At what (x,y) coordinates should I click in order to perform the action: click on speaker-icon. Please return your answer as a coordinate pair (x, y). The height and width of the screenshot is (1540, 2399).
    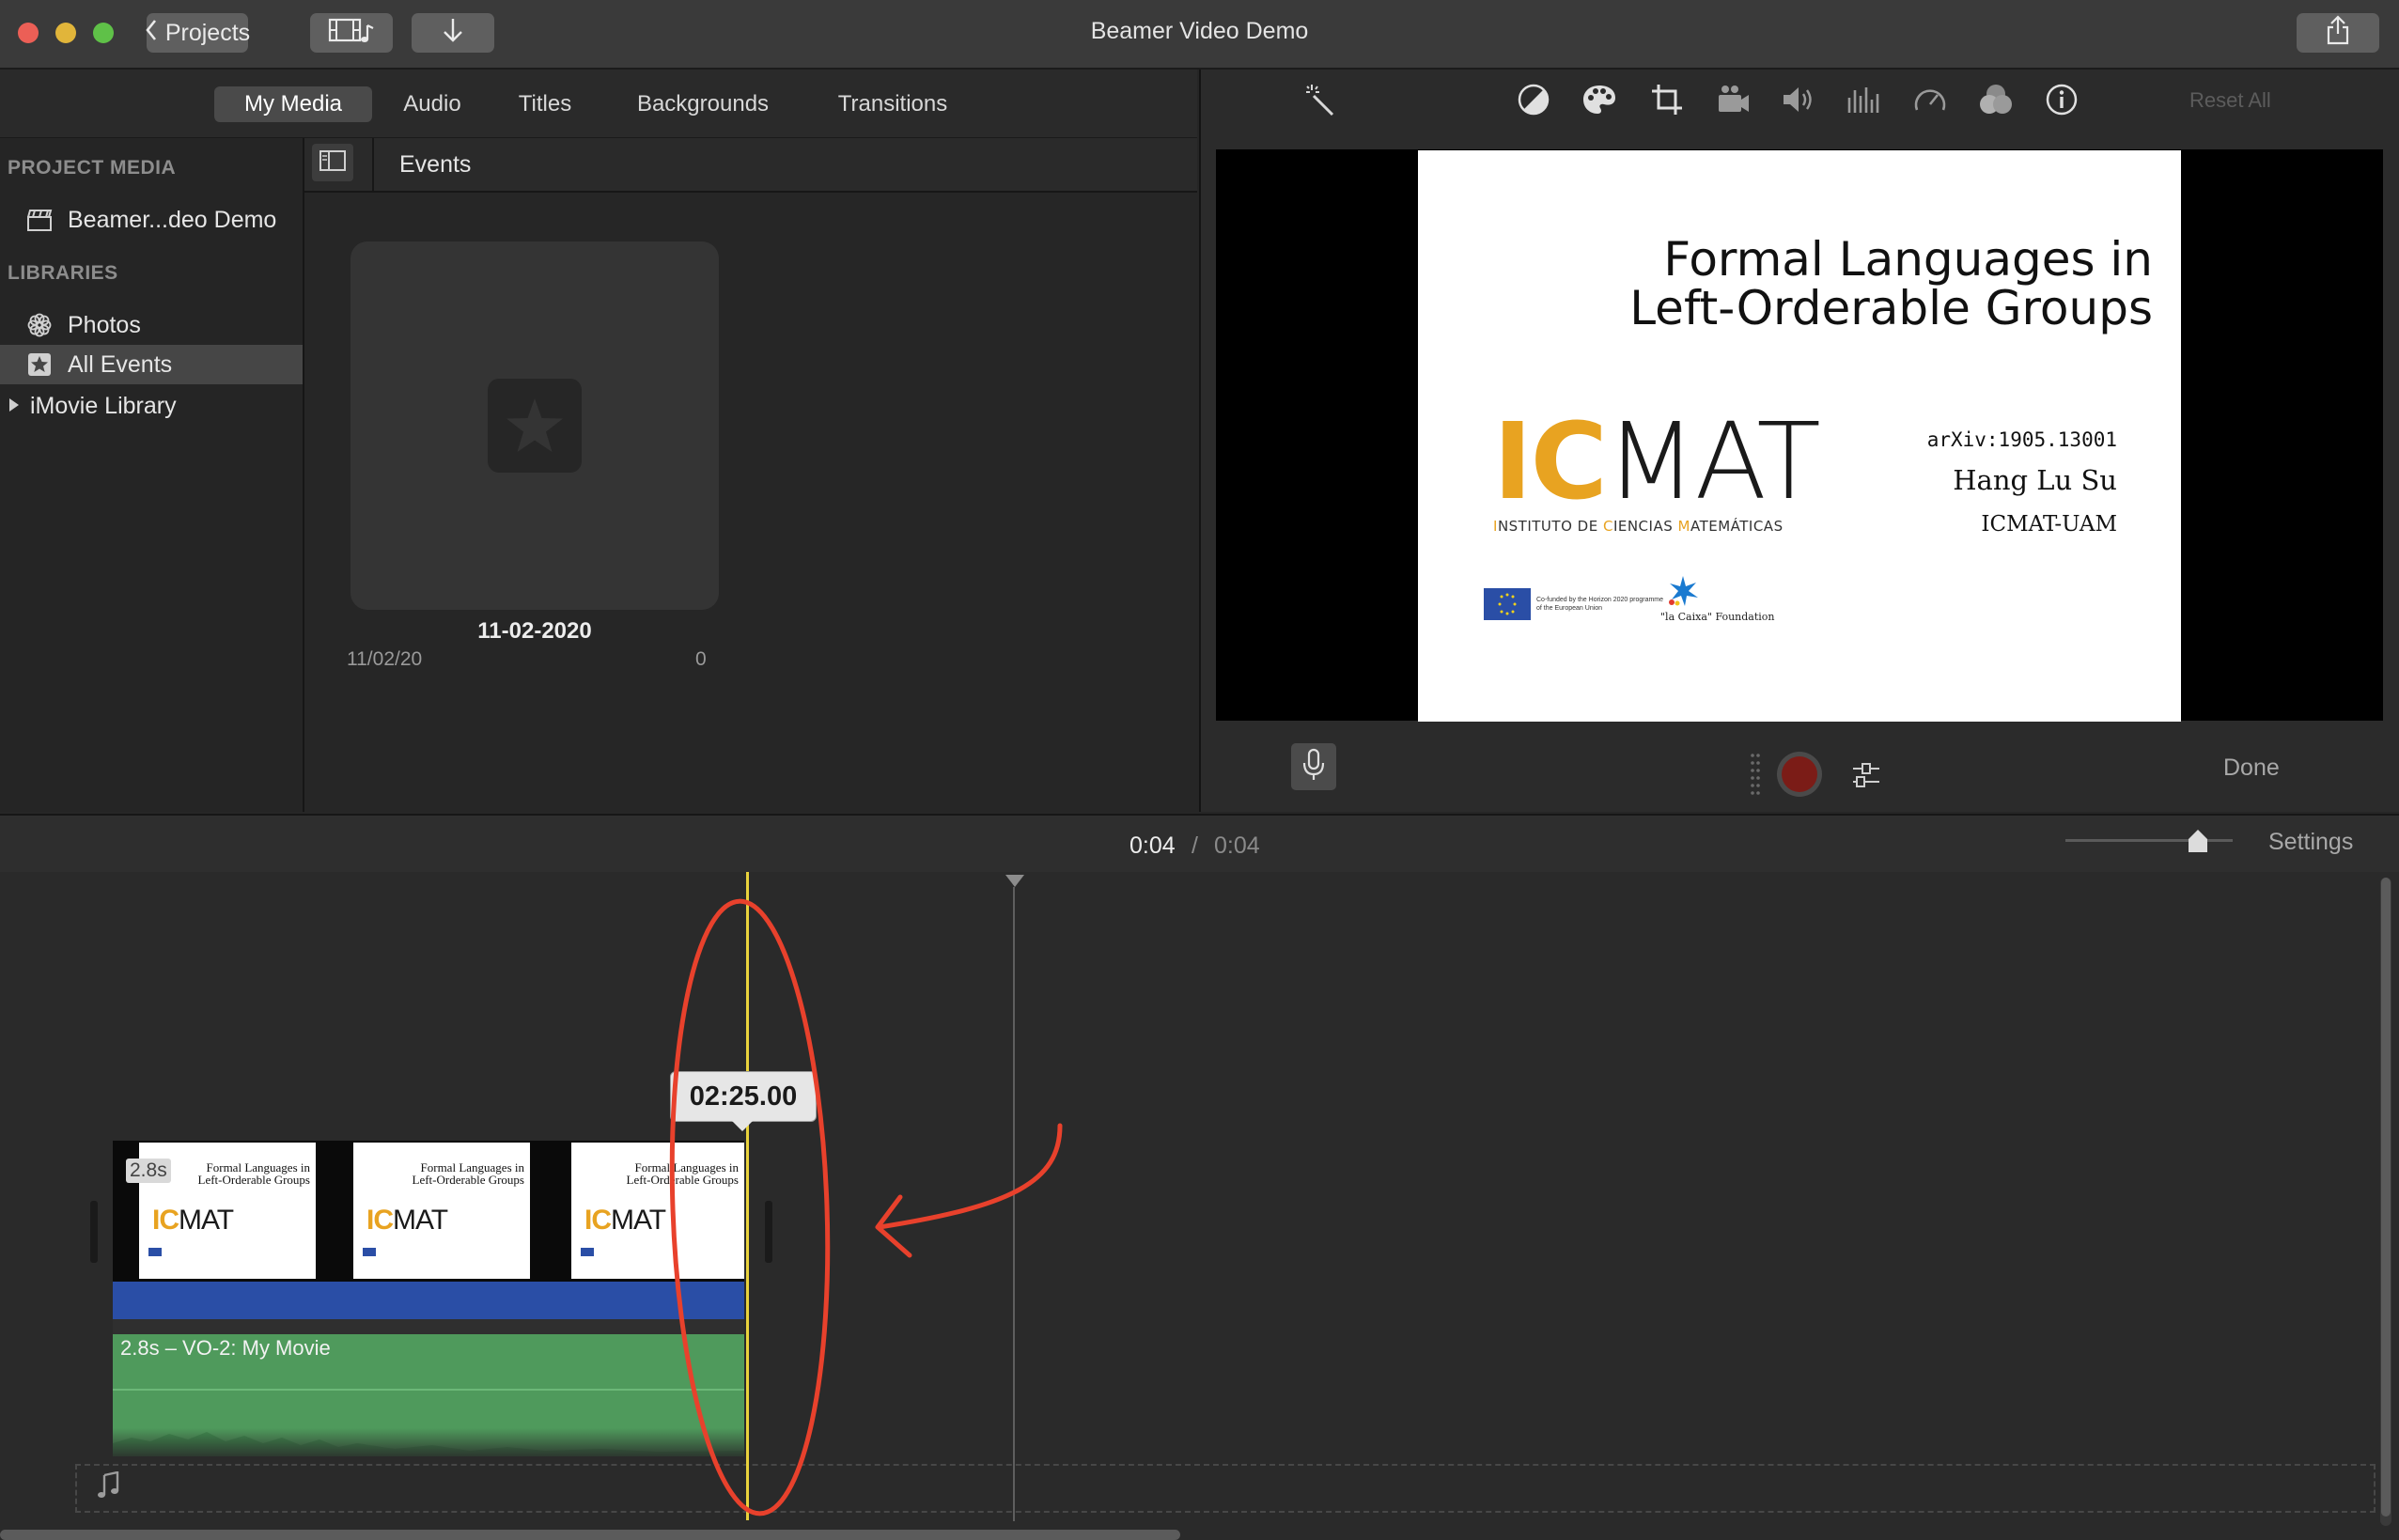
    Looking at the image, I should click on (1799, 102).